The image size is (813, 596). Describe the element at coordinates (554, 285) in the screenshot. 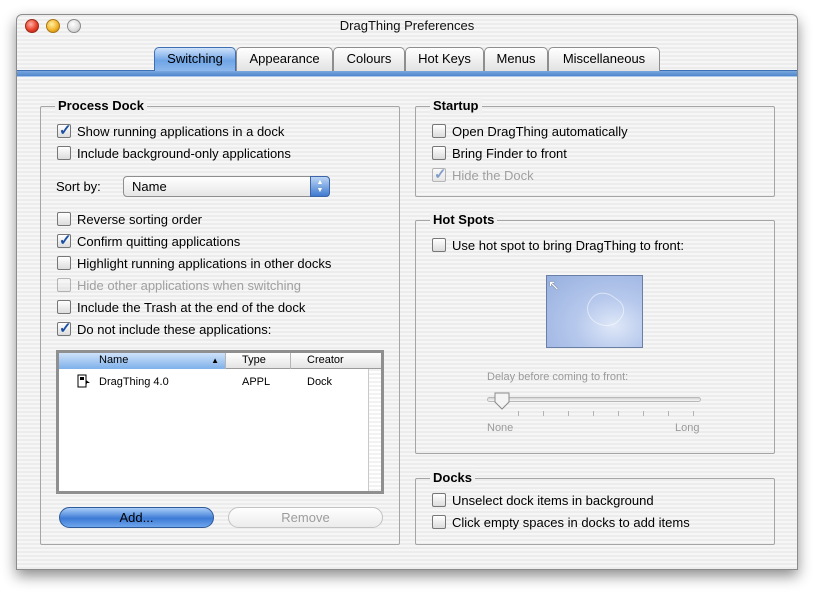

I see `arrow-cursor-icon: ↖` at that location.